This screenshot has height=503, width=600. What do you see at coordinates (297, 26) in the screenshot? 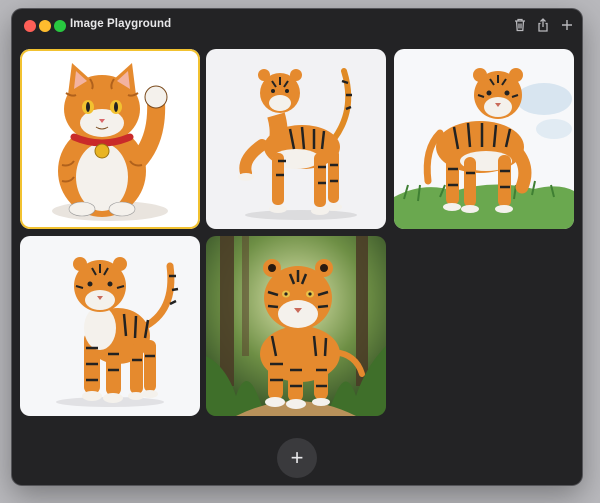
I see `title-bar: Image Playground` at bounding box center [297, 26].